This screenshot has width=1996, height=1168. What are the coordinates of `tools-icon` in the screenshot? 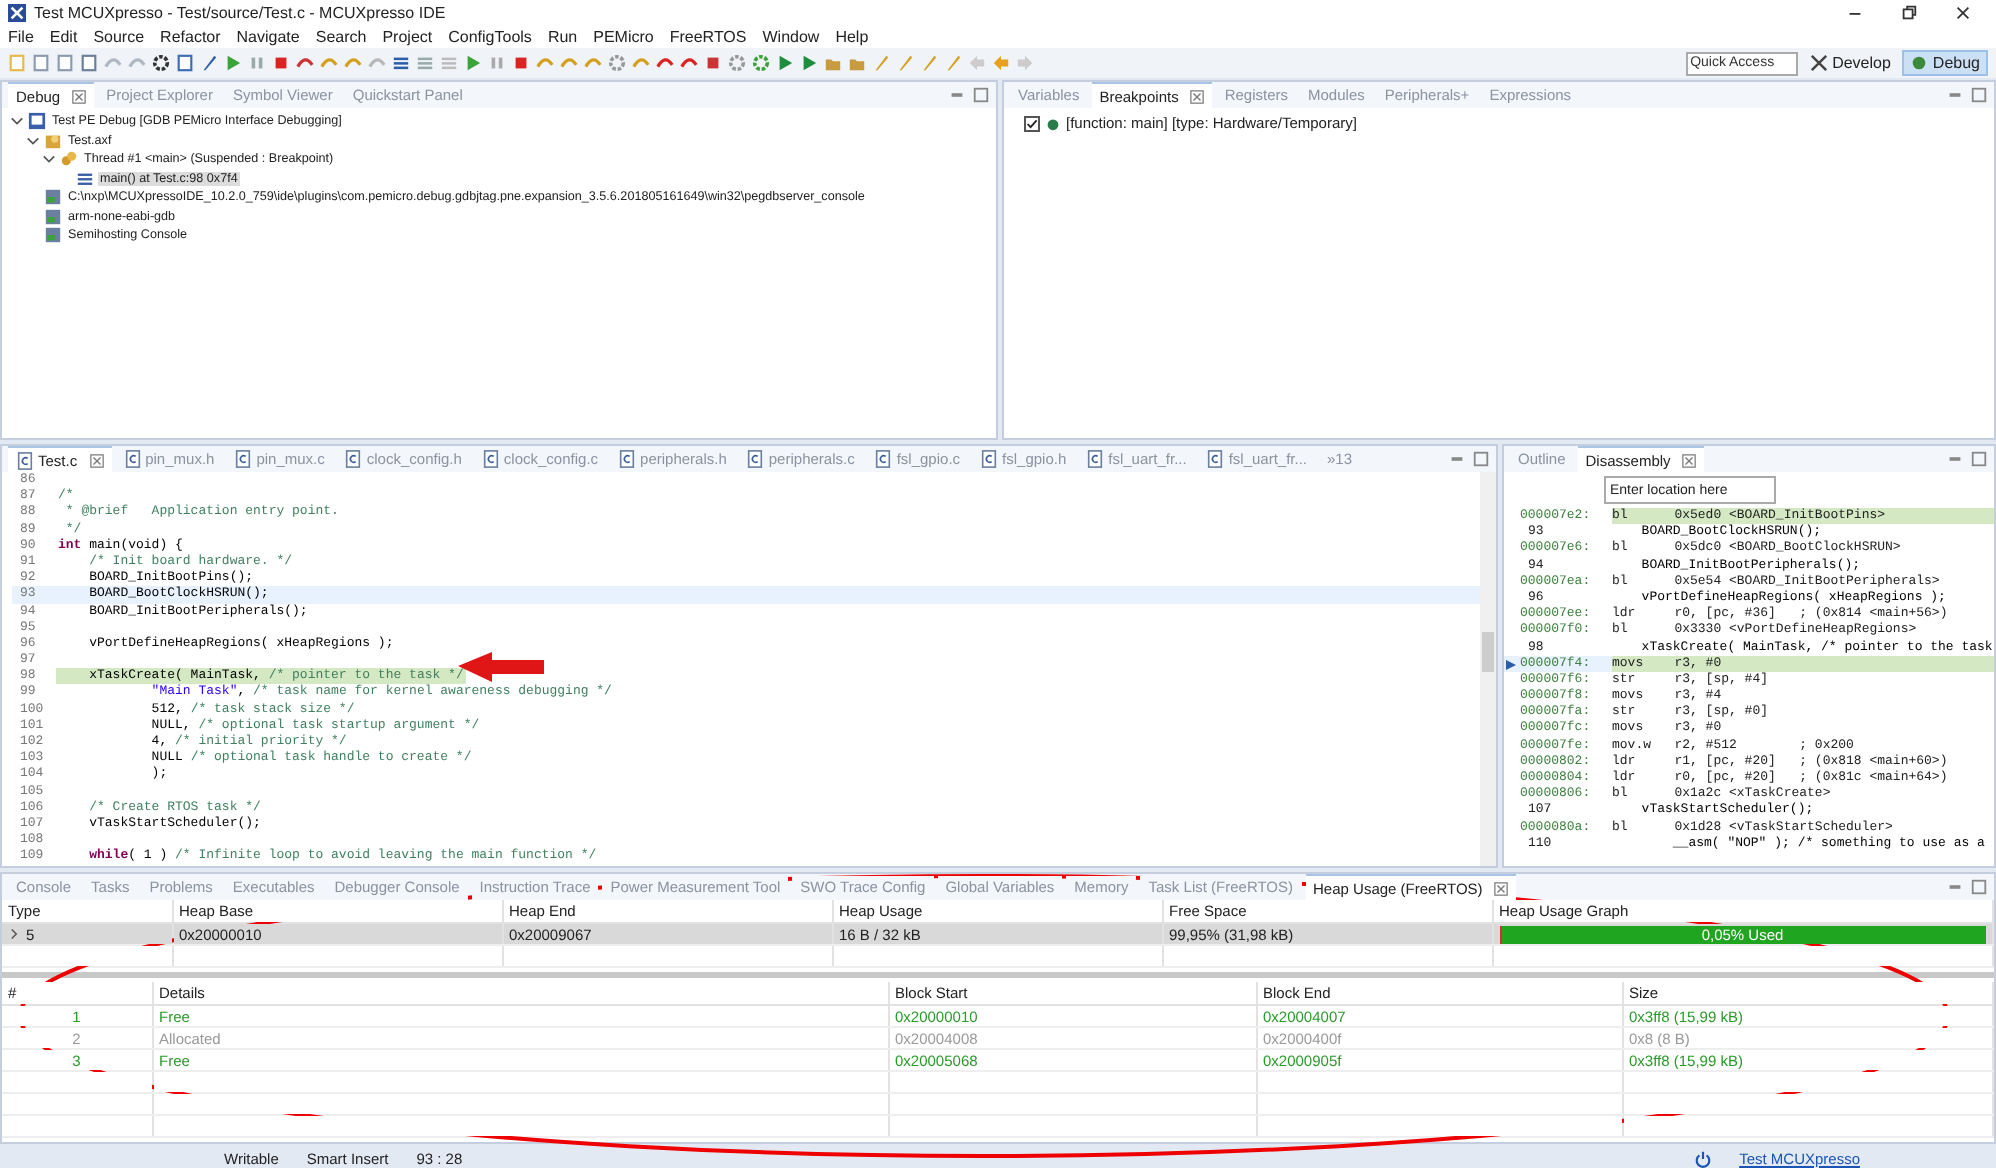 It's located at (1819, 63).